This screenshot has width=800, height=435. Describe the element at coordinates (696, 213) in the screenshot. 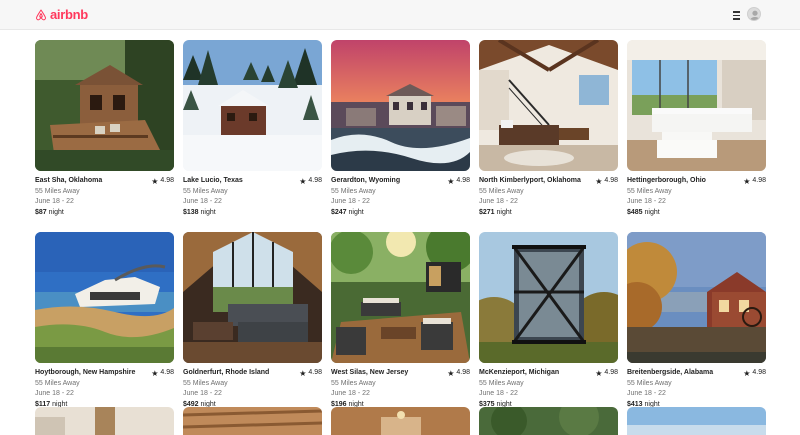

I see `listing-price: $485 night` at that location.